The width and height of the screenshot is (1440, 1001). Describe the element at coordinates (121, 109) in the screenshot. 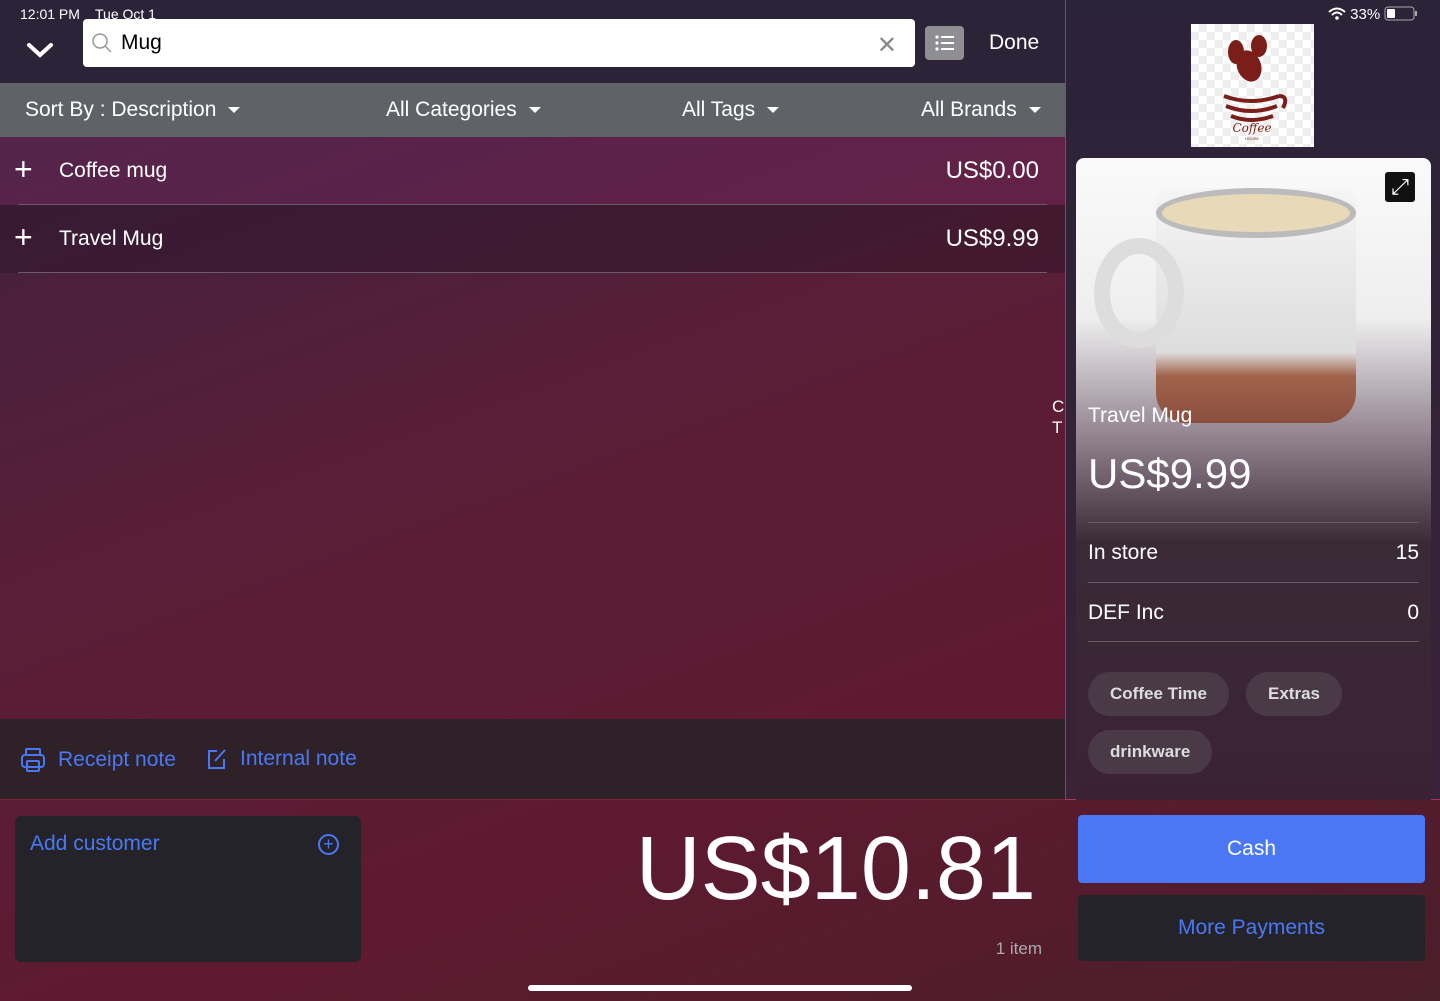

I see `sort-label: Sort By : Description` at that location.